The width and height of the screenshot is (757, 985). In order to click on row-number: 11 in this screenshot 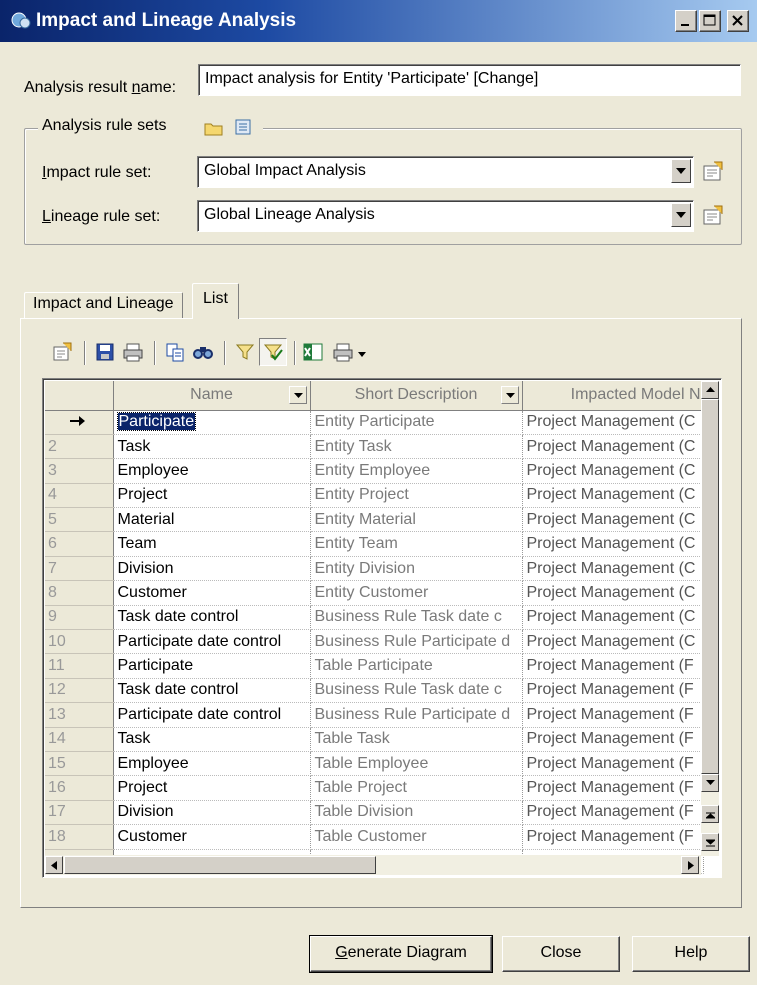, I will do `click(79, 666)`.